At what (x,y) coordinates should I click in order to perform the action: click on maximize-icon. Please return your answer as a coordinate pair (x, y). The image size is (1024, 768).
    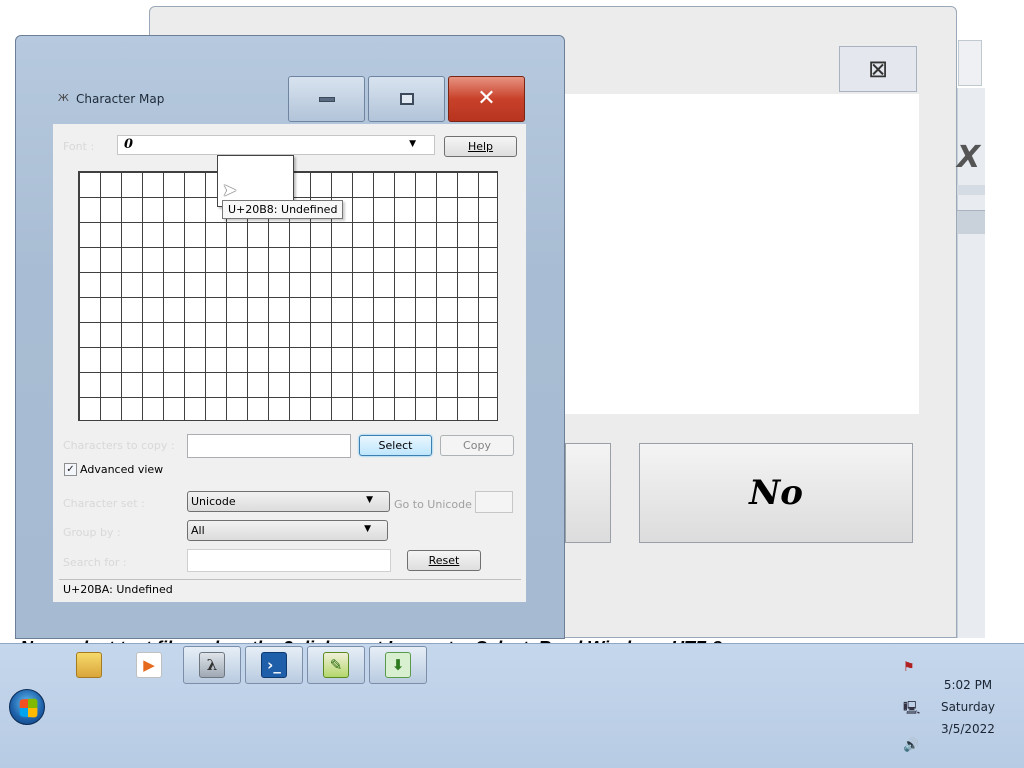
    Looking at the image, I should click on (406, 99).